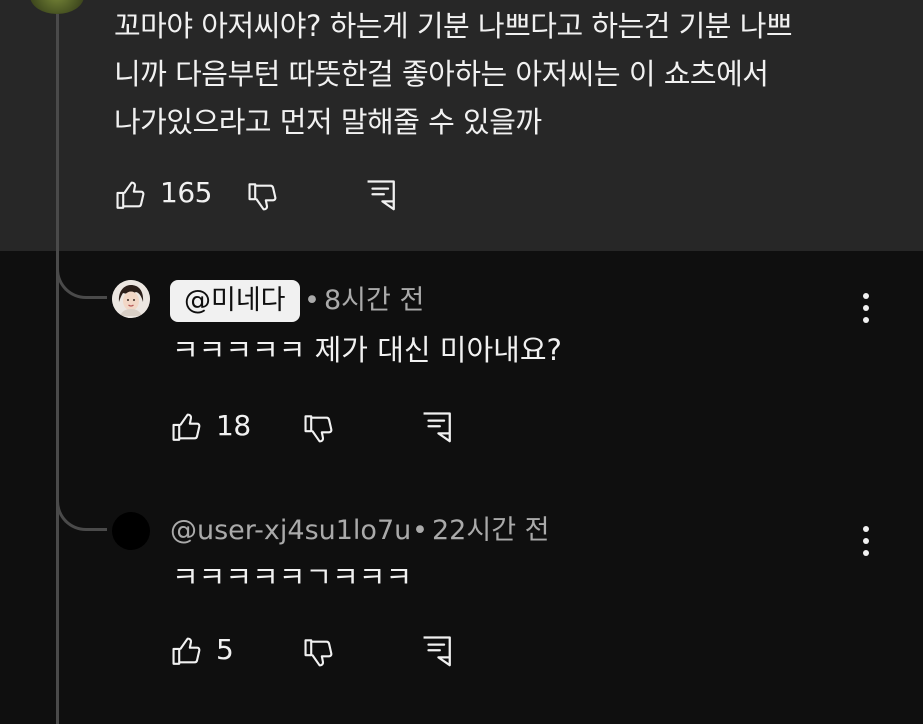 Image resolution: width=923 pixels, height=724 pixels. What do you see at coordinates (186, 192) in the screenshot?
I see `like-count: 165` at bounding box center [186, 192].